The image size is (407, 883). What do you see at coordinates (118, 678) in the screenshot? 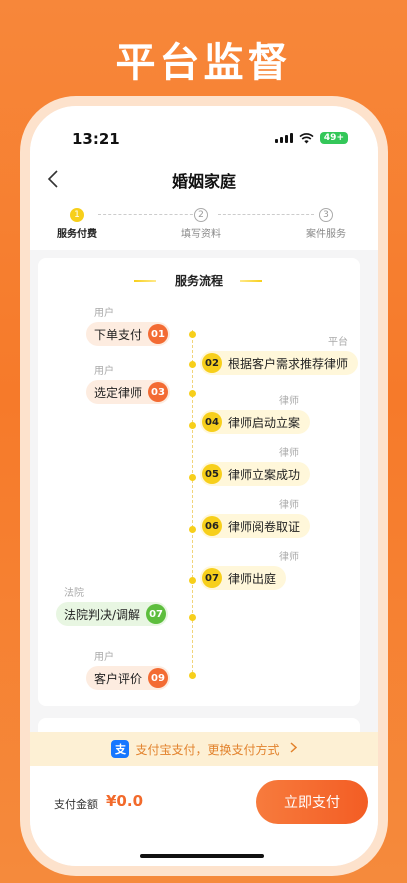
I see `step-text: 客户评价` at bounding box center [118, 678].